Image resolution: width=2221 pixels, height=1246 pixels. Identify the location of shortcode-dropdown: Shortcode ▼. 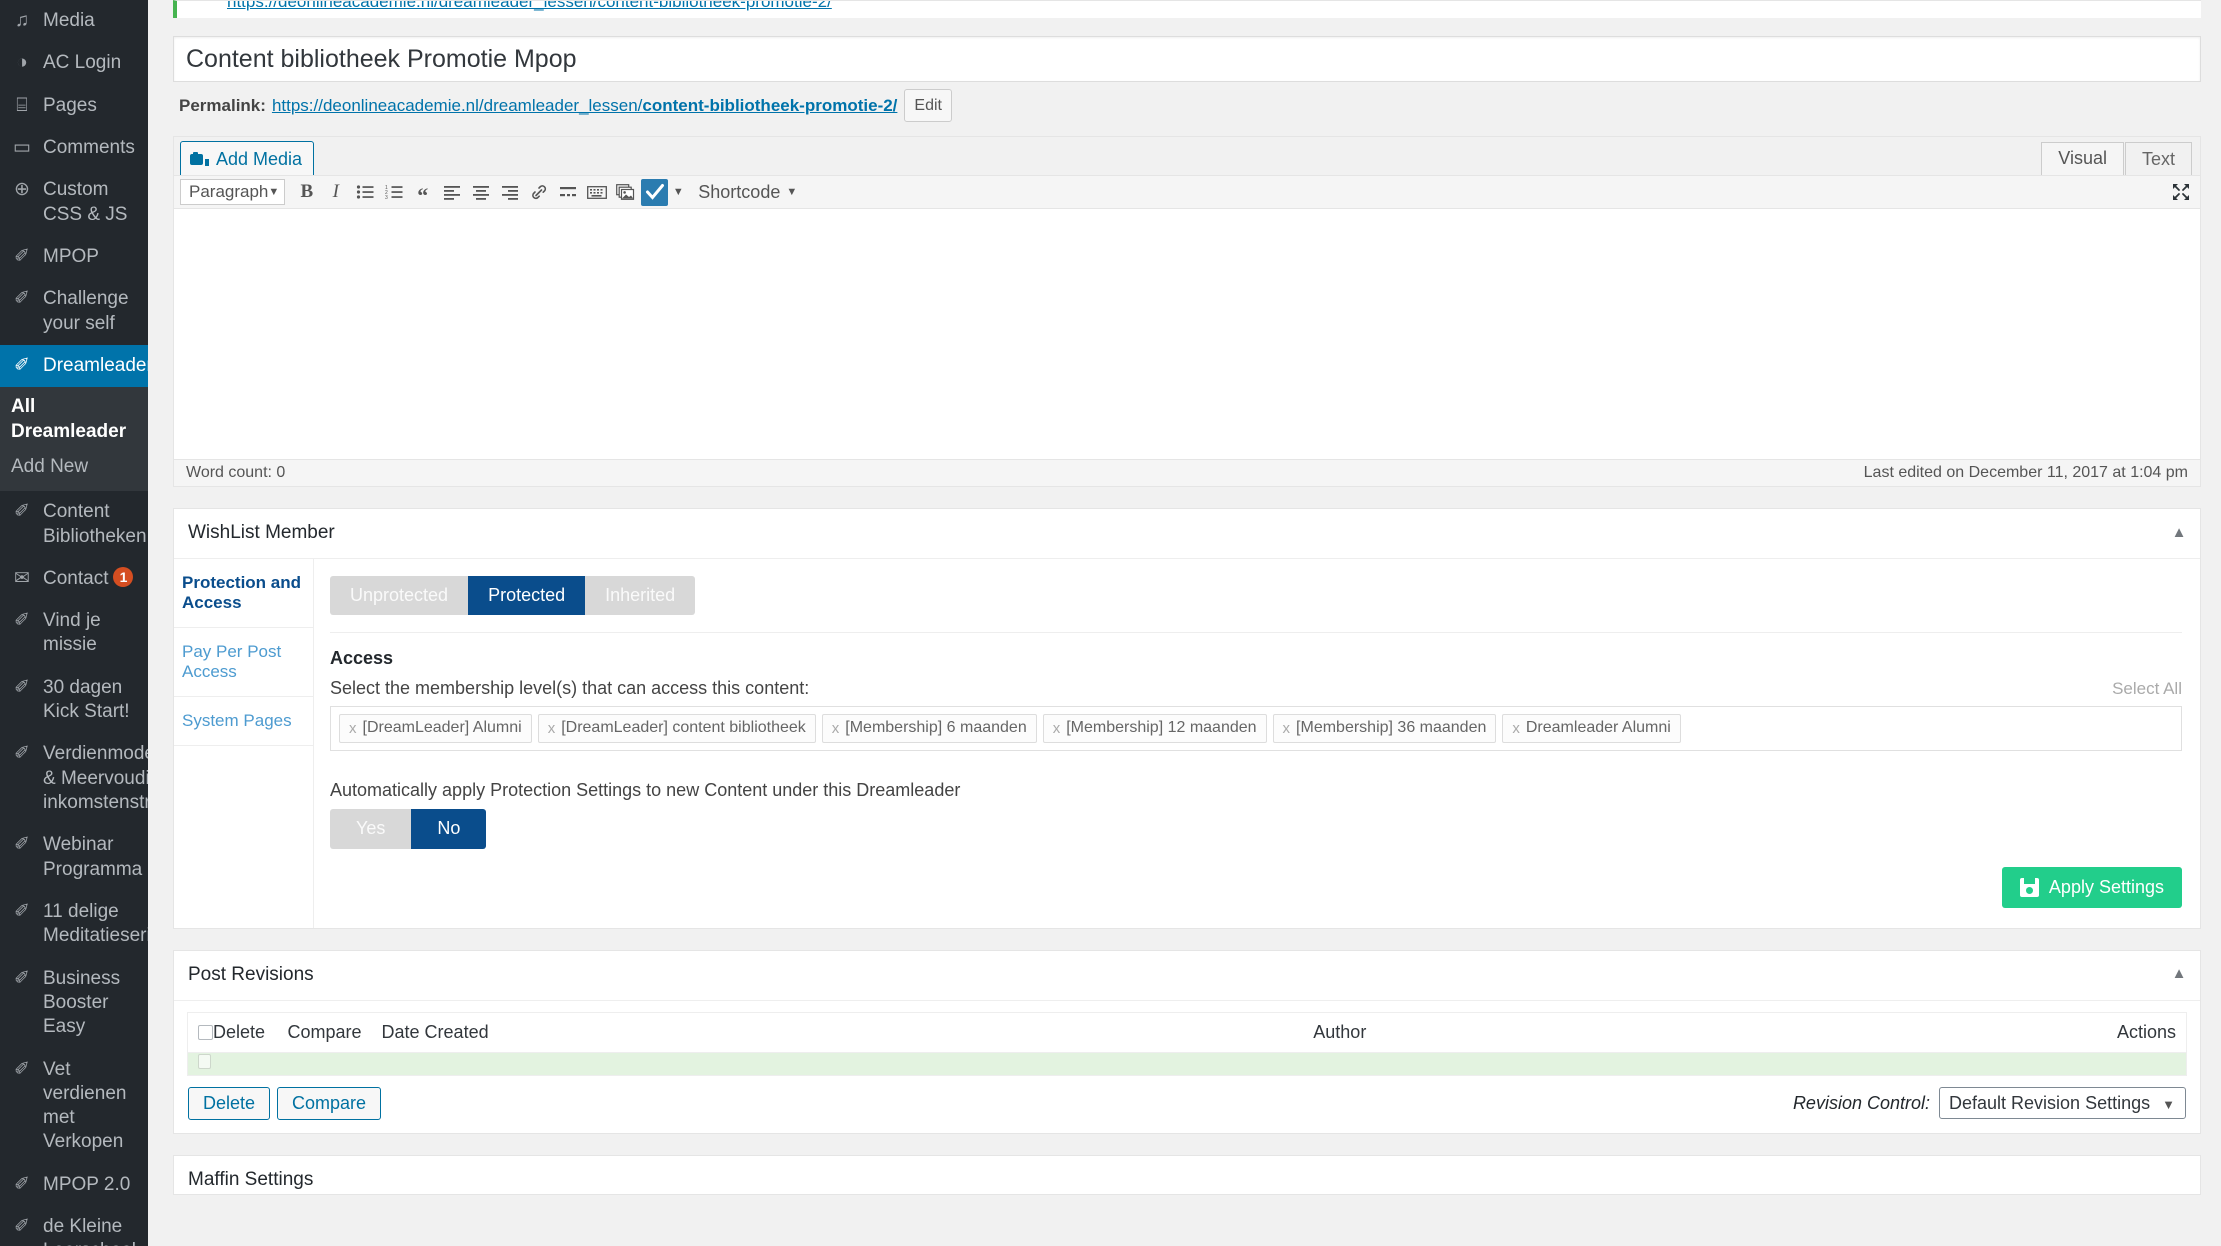
(747, 192).